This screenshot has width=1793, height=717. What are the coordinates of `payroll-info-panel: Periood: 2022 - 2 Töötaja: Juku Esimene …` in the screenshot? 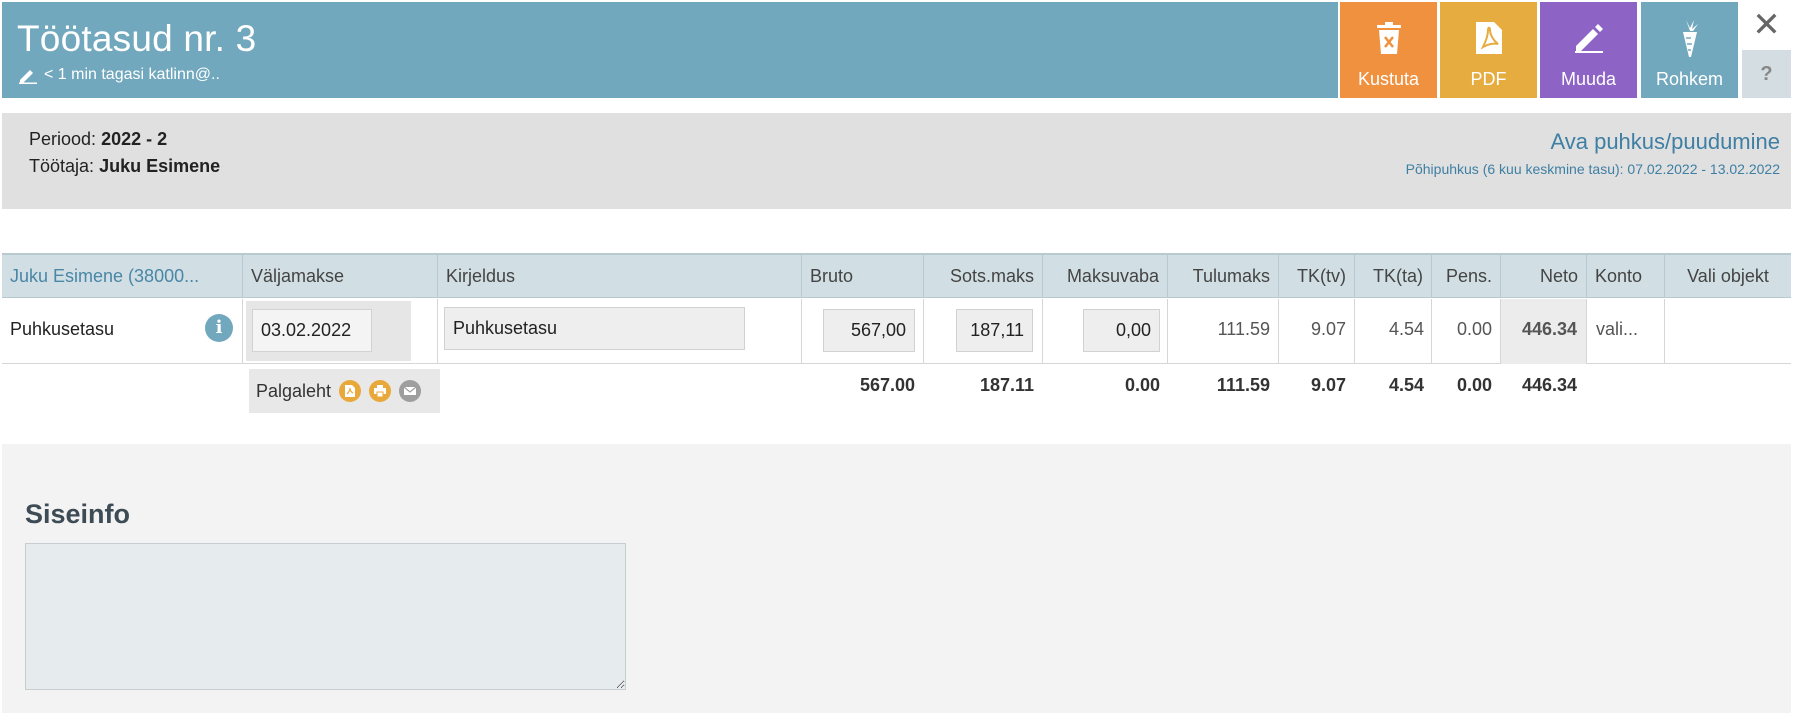 It's located at (896, 161).